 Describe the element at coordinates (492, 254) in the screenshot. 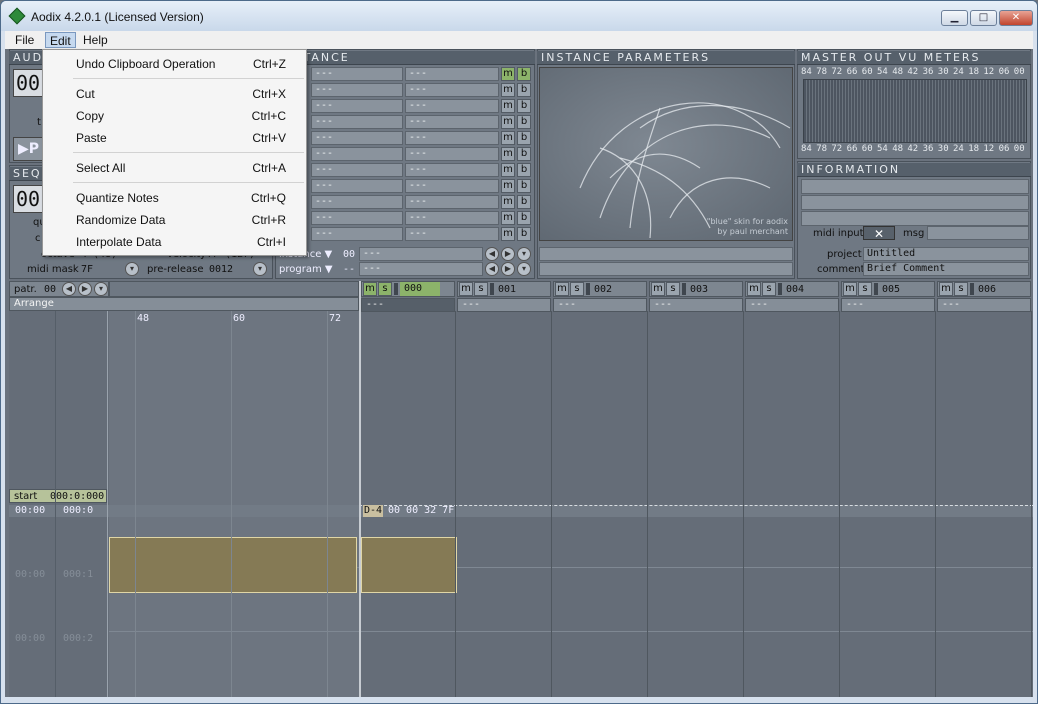

I see `instance-prev-icon: ◀` at that location.